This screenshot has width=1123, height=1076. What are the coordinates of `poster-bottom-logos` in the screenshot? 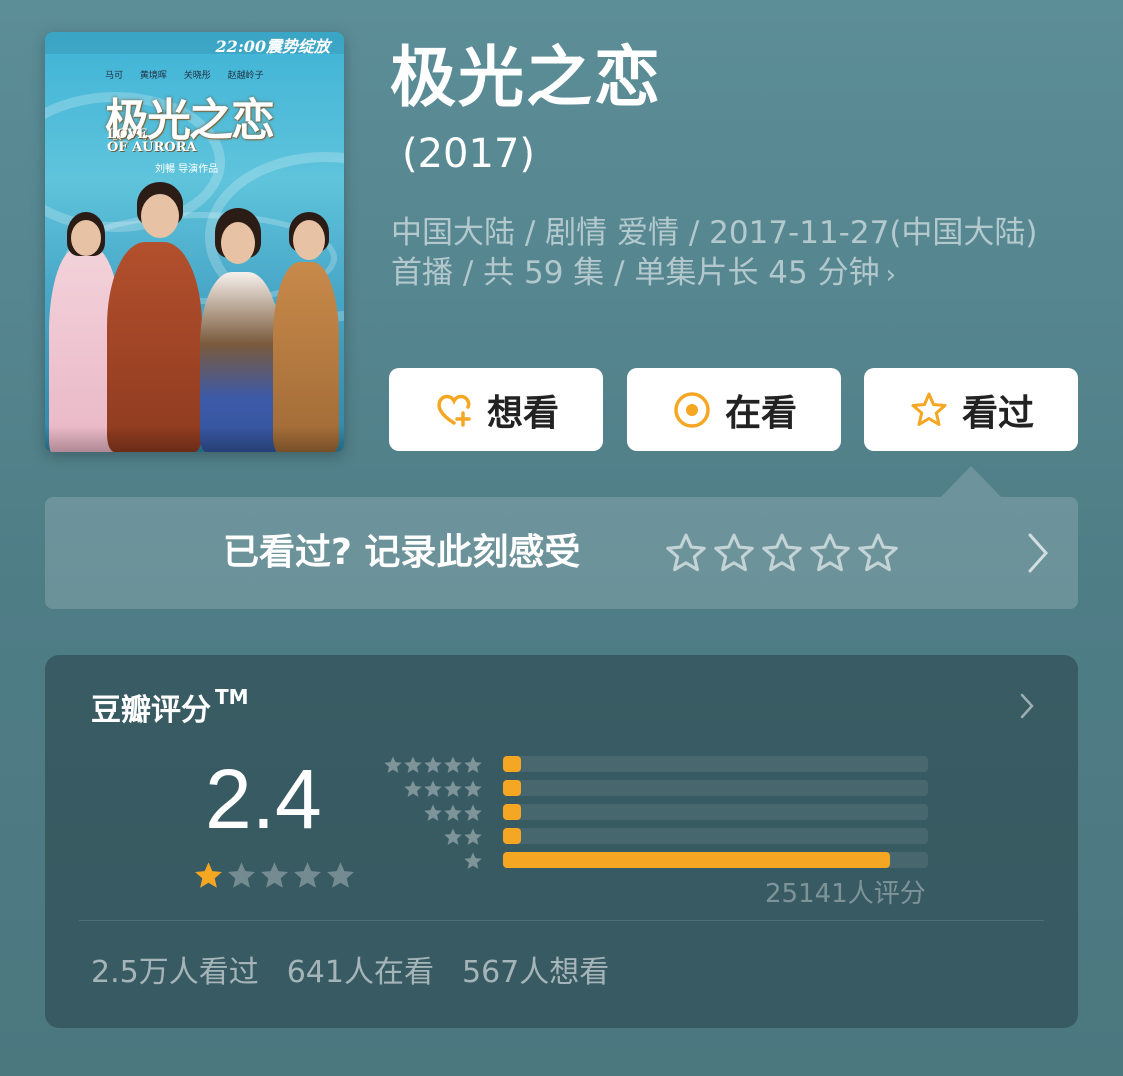 It's located at (194, 439).